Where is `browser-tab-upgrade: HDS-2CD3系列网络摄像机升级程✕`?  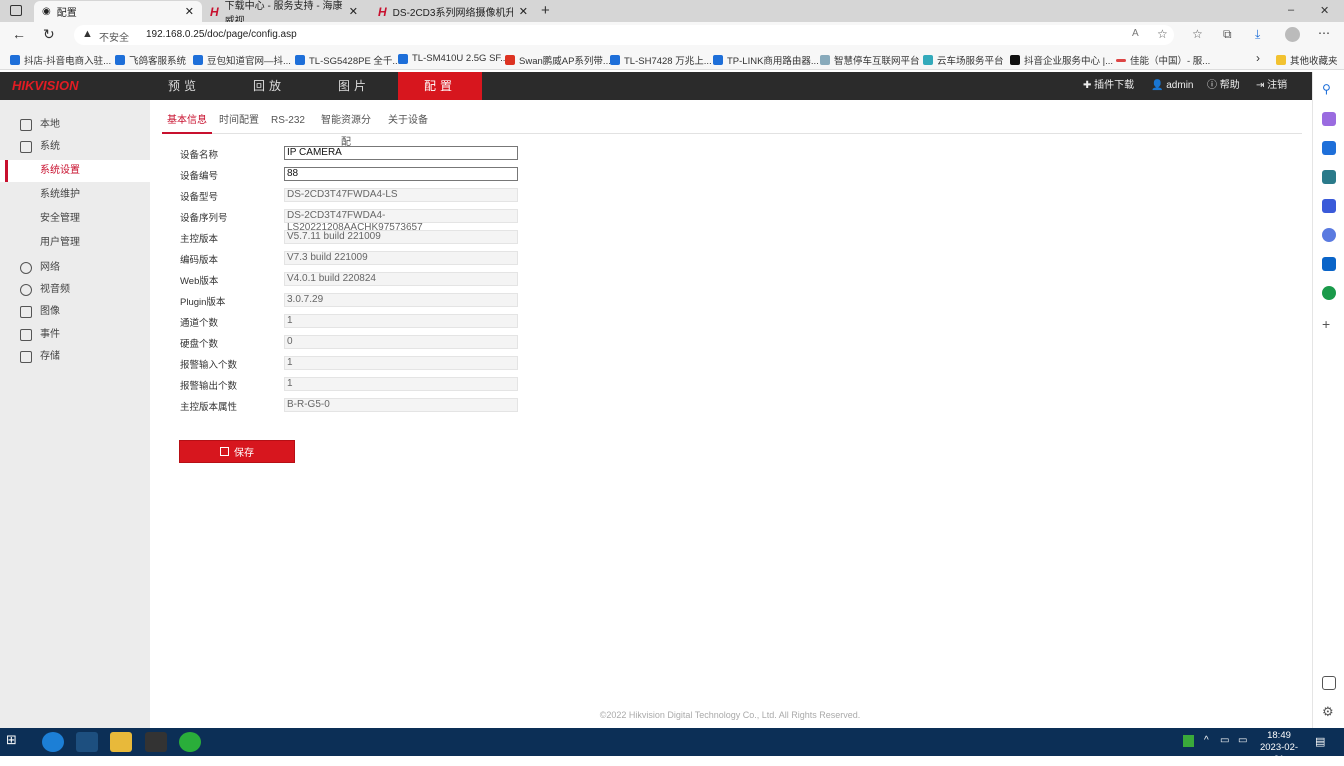
browser-tab-upgrade: HDS-2CD3系列网络摄像机升级程✕ is located at coordinates (453, 11).